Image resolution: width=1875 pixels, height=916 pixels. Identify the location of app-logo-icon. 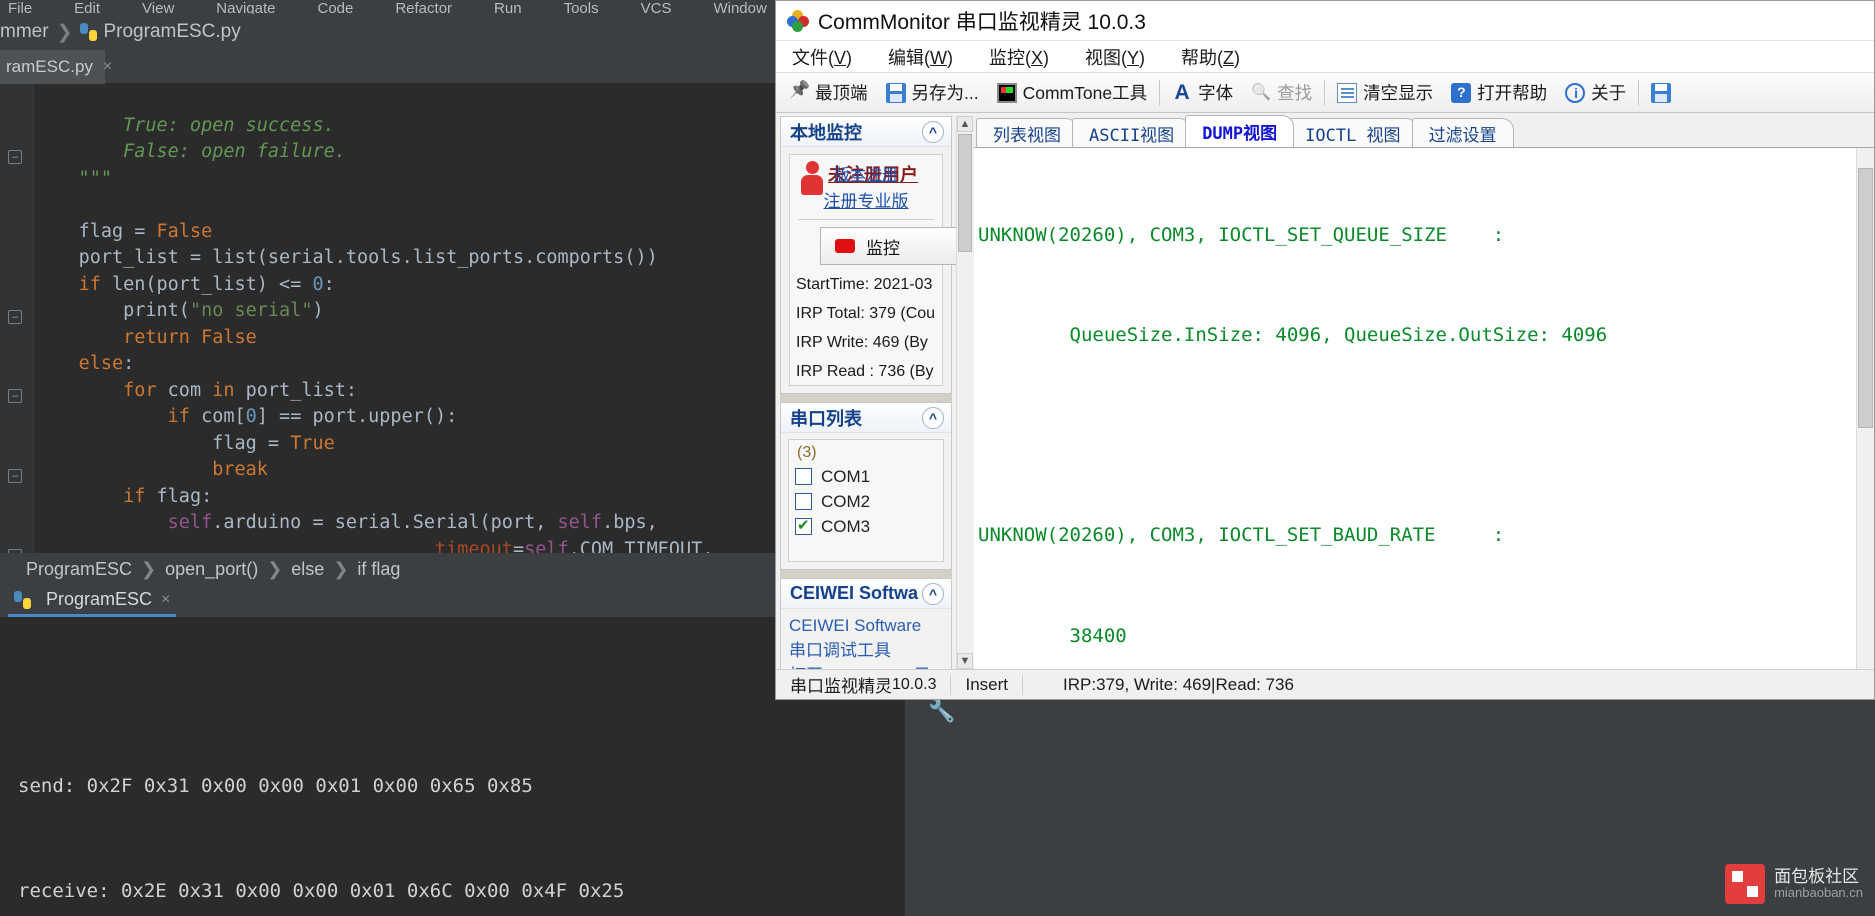
(798, 20).